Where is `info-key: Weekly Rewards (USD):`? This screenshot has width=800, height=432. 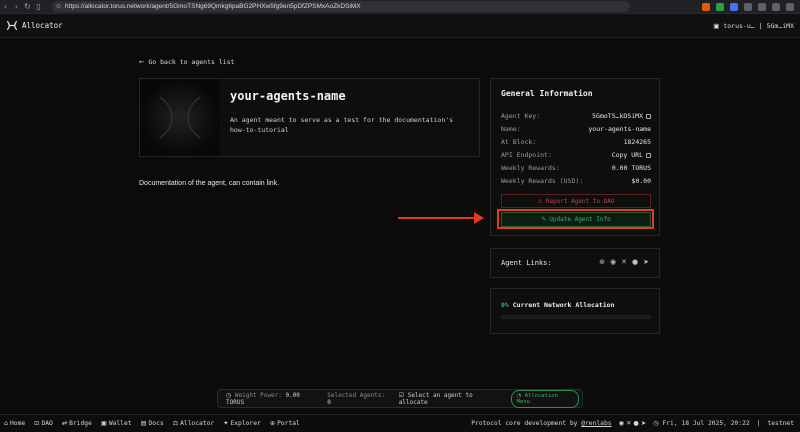 info-key: Weekly Rewards (USD): is located at coordinates (542, 181).